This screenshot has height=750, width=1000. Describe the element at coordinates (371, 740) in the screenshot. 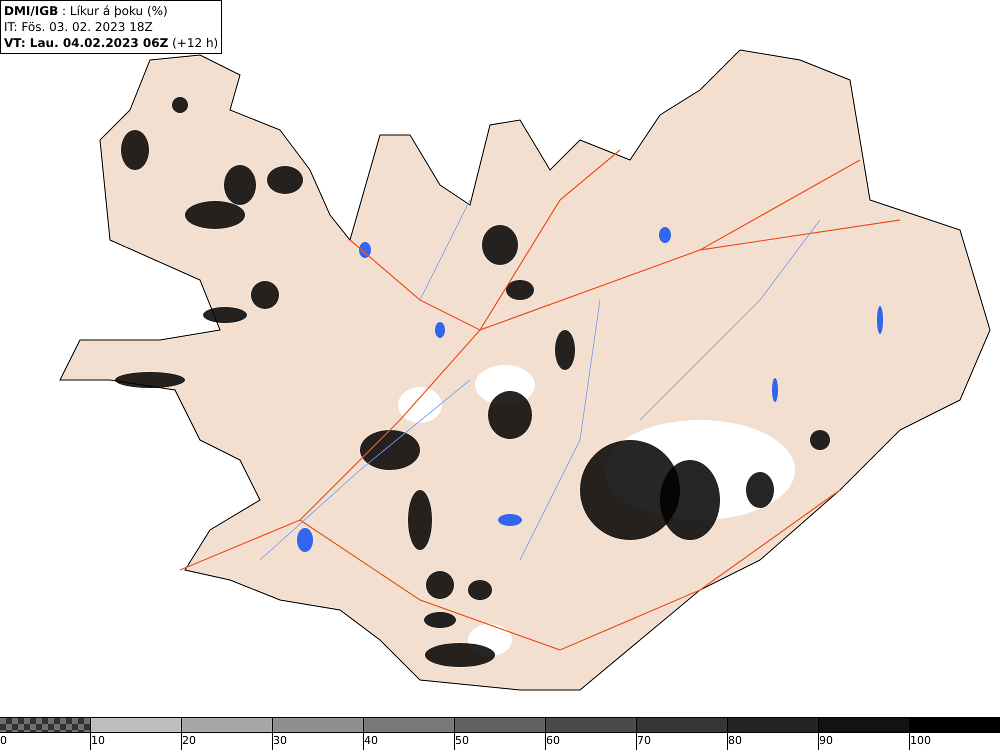

I see `scale-tick-label: 40` at that location.